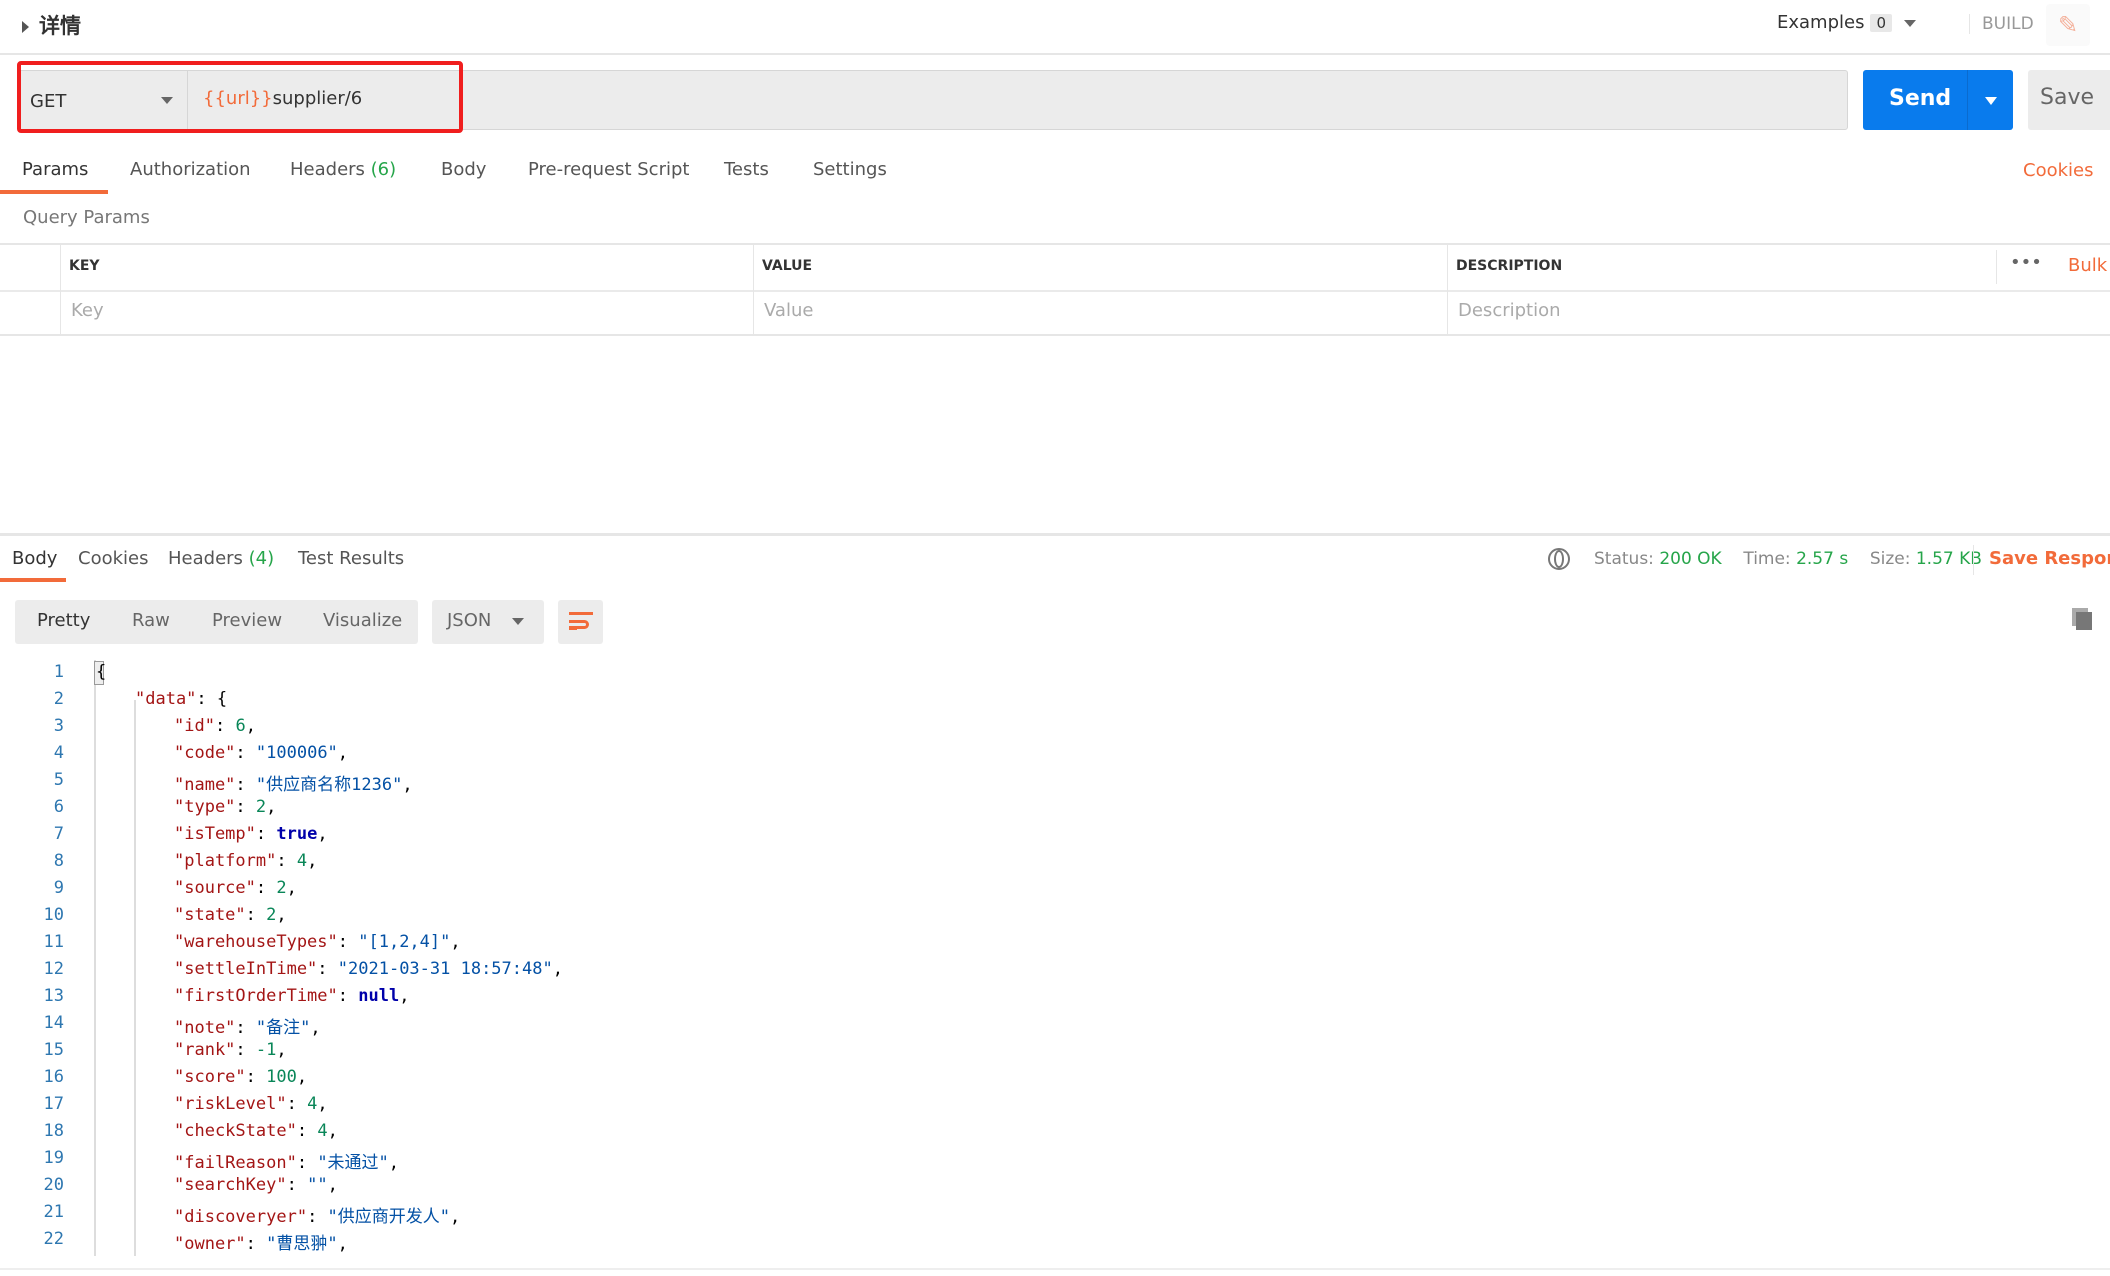 Image resolution: width=2110 pixels, height=1276 pixels. Describe the element at coordinates (600, 780) in the screenshot. I see `code-line: 5 "name": "供应商名称1236",` at that location.